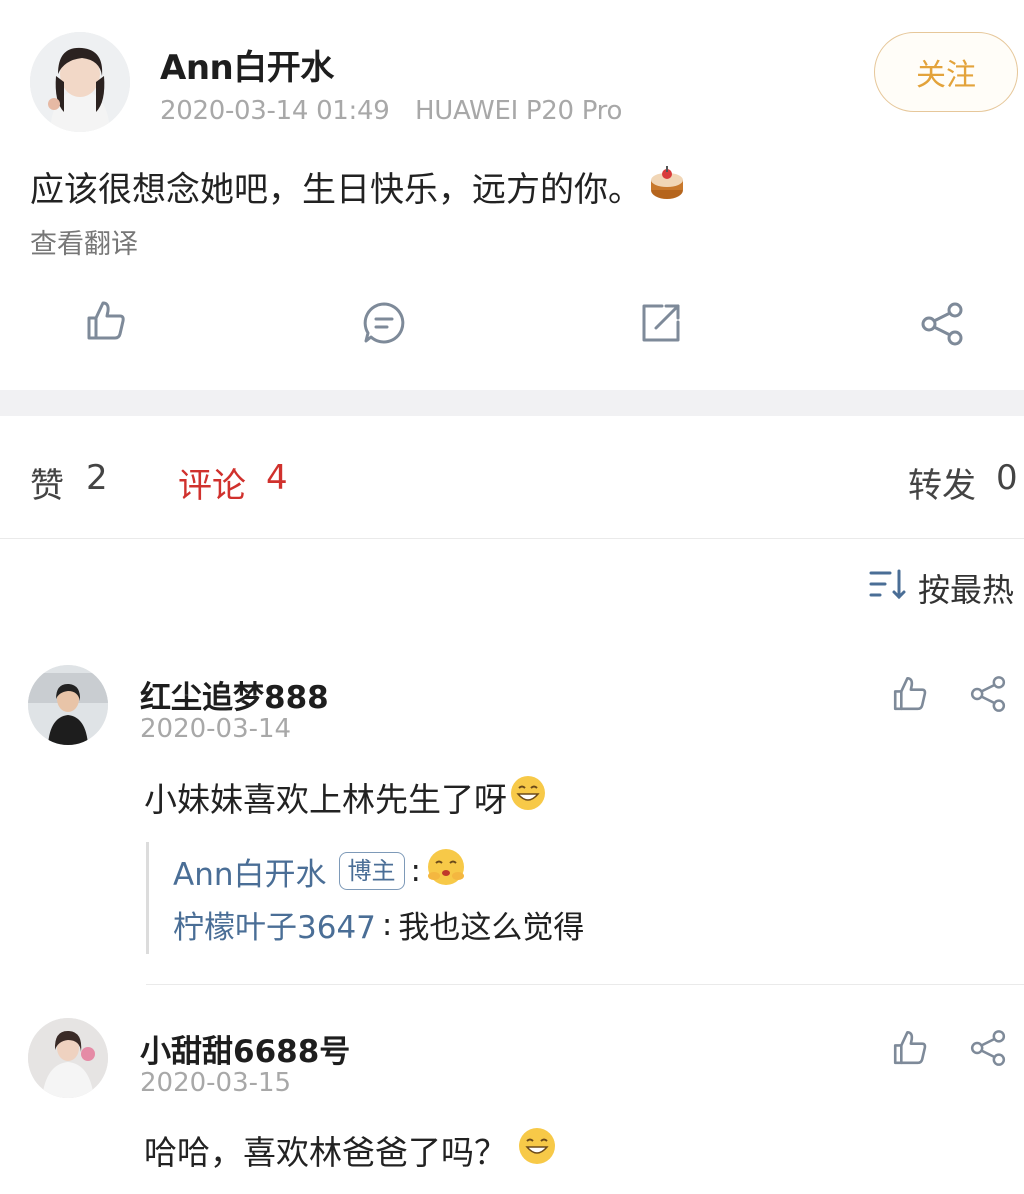  Describe the element at coordinates (942, 324) in the screenshot. I see `share-icon` at that location.